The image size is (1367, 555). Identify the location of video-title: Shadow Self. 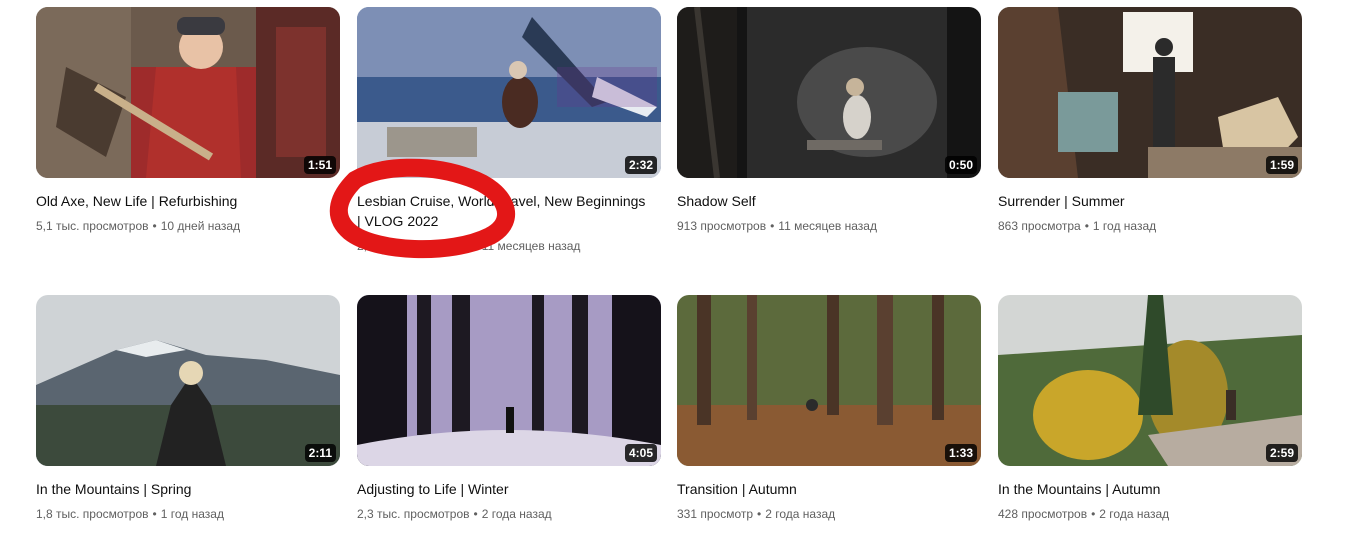
(822, 201).